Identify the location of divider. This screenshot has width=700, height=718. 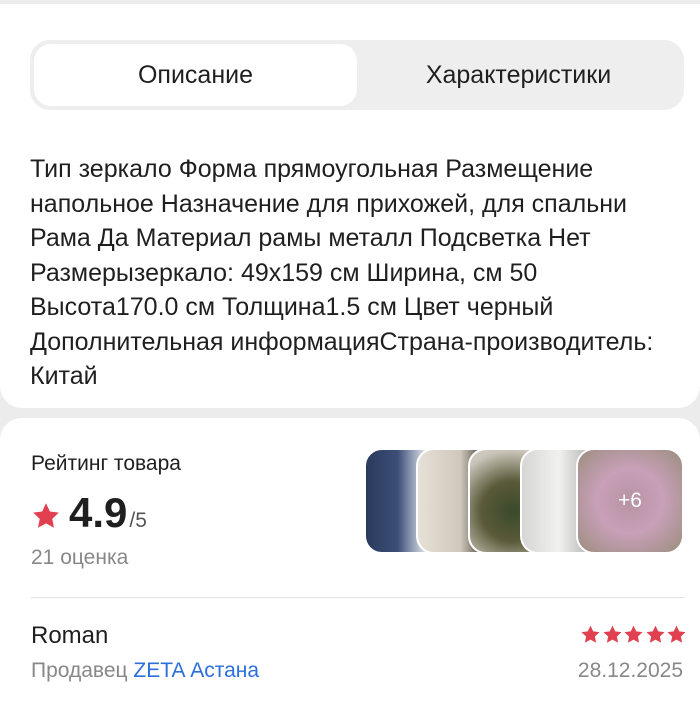
(357, 597).